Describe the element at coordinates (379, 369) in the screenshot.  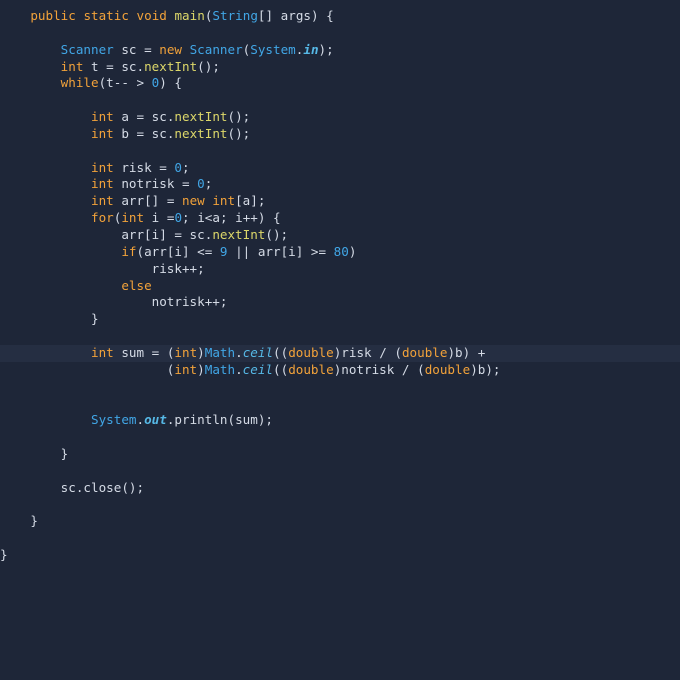
I see `code-token: )notrisk / (` at that location.